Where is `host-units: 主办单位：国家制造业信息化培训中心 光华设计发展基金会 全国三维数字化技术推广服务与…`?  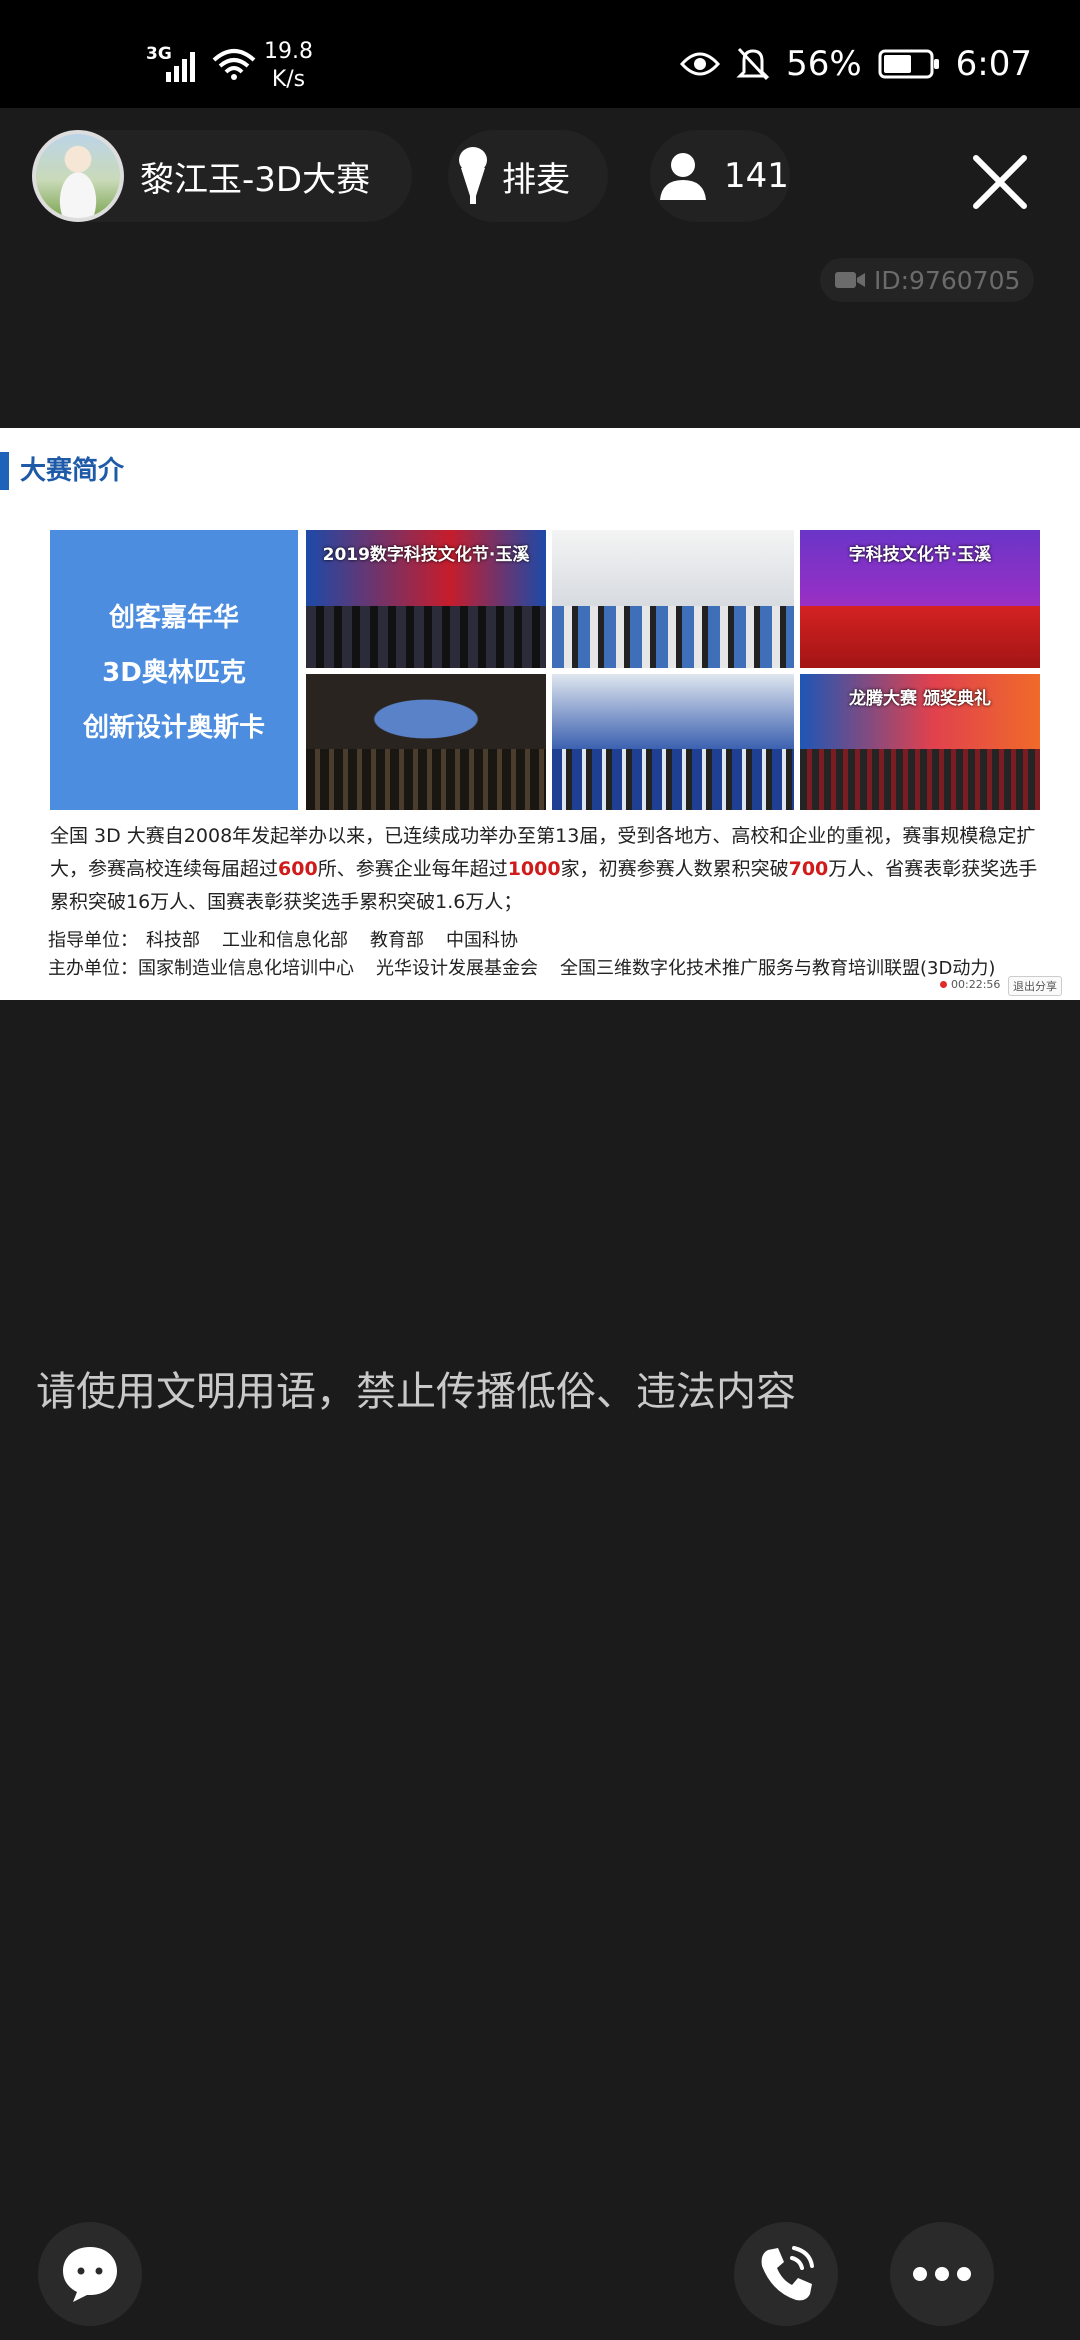
host-units: 主办单位：国家制造业信息化培训中心 光华设计发展基金会 全国三维数字化技术推广服务与… is located at coordinates (522, 968).